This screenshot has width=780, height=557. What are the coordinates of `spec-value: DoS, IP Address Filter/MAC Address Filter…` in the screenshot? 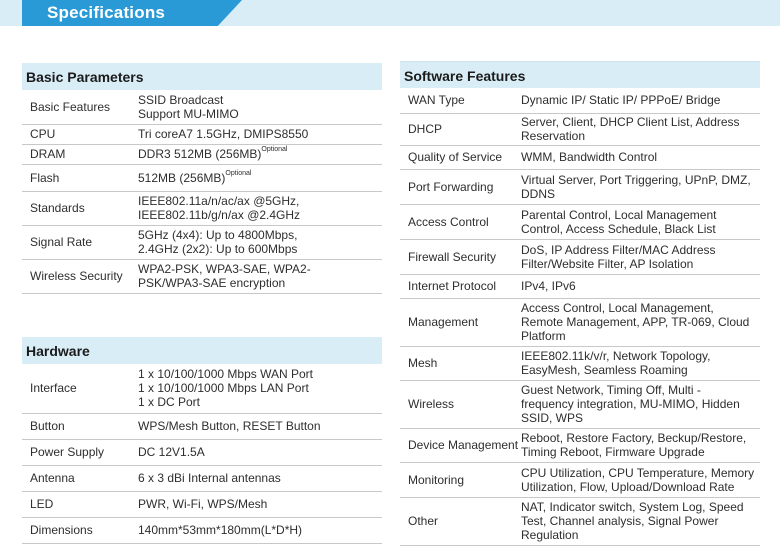 It's located at (640, 257).